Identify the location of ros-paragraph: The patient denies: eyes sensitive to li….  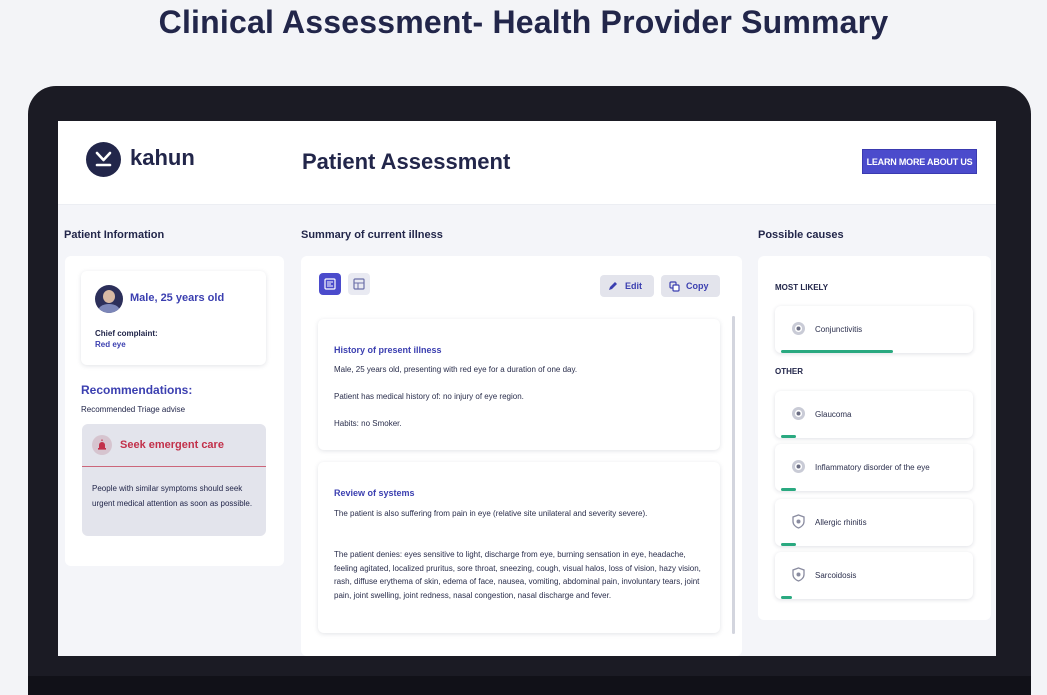
(517, 575).